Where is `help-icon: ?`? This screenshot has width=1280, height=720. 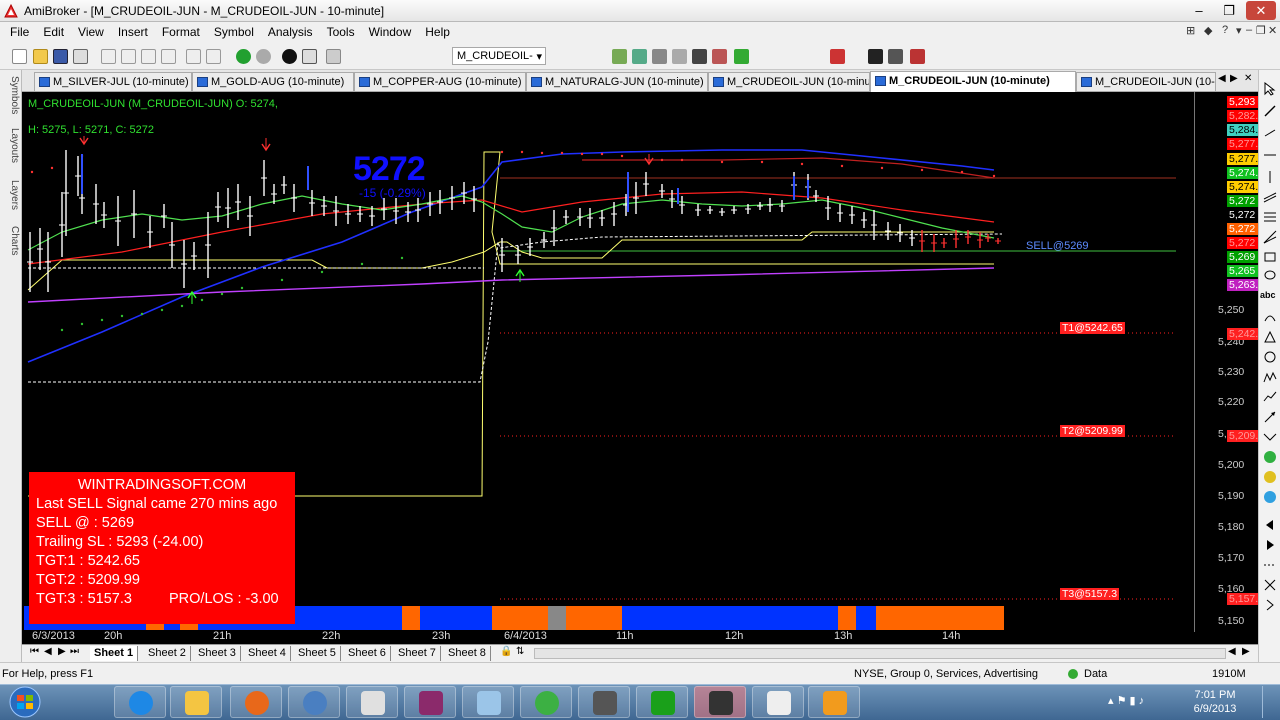
help-icon: ? is located at coordinates (1225, 30).